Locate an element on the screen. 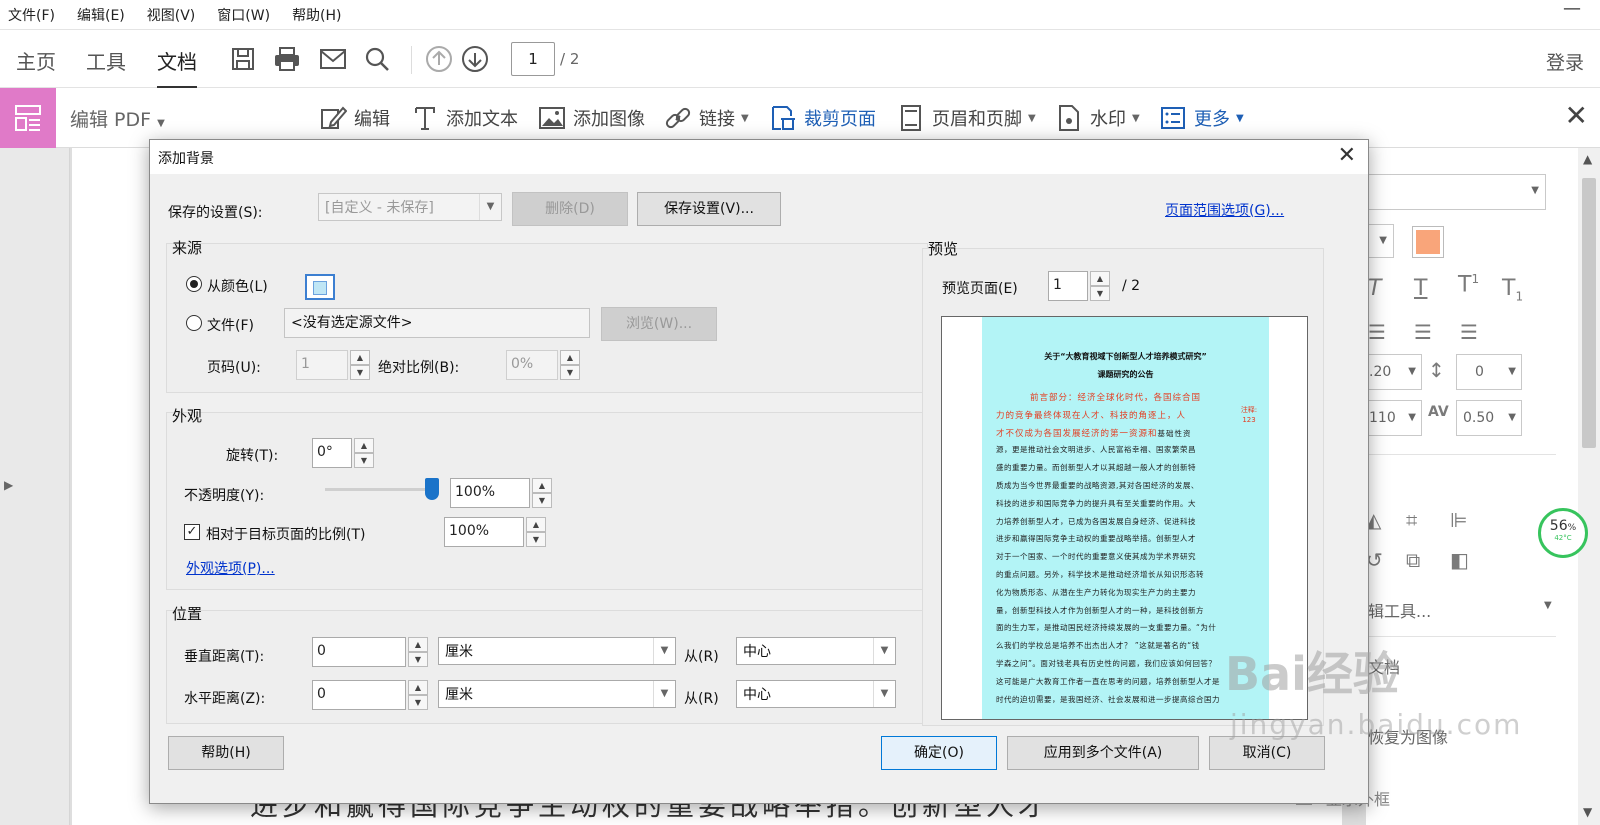 The height and width of the screenshot is (825, 1600). search-icon is located at coordinates (377, 59).